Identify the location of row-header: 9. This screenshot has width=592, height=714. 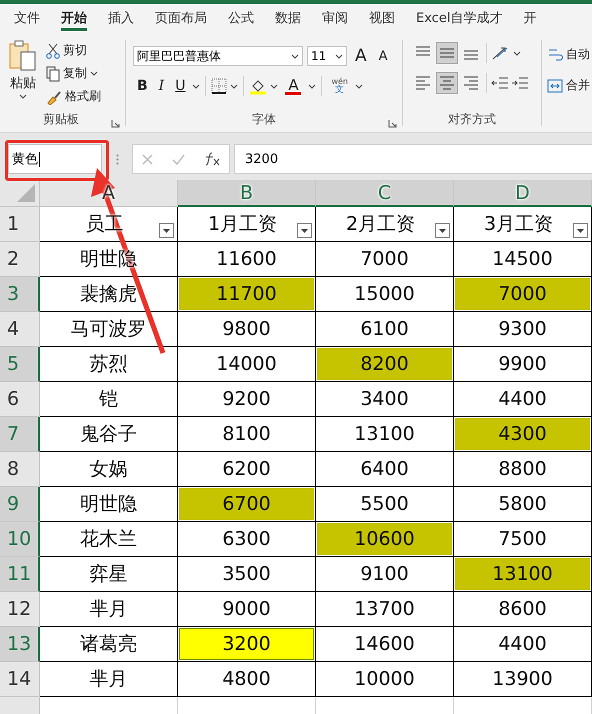
(20, 504).